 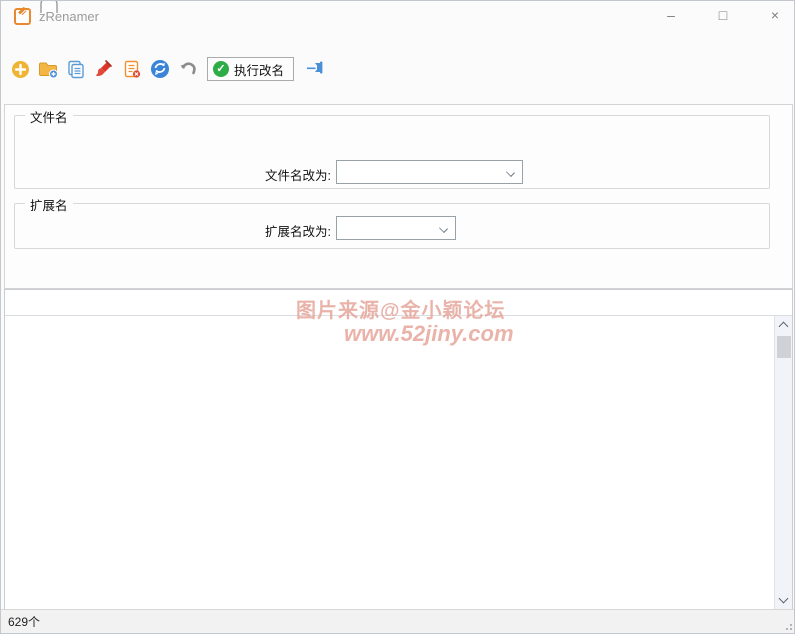 I want to click on menu-bar, so click(x=397, y=42).